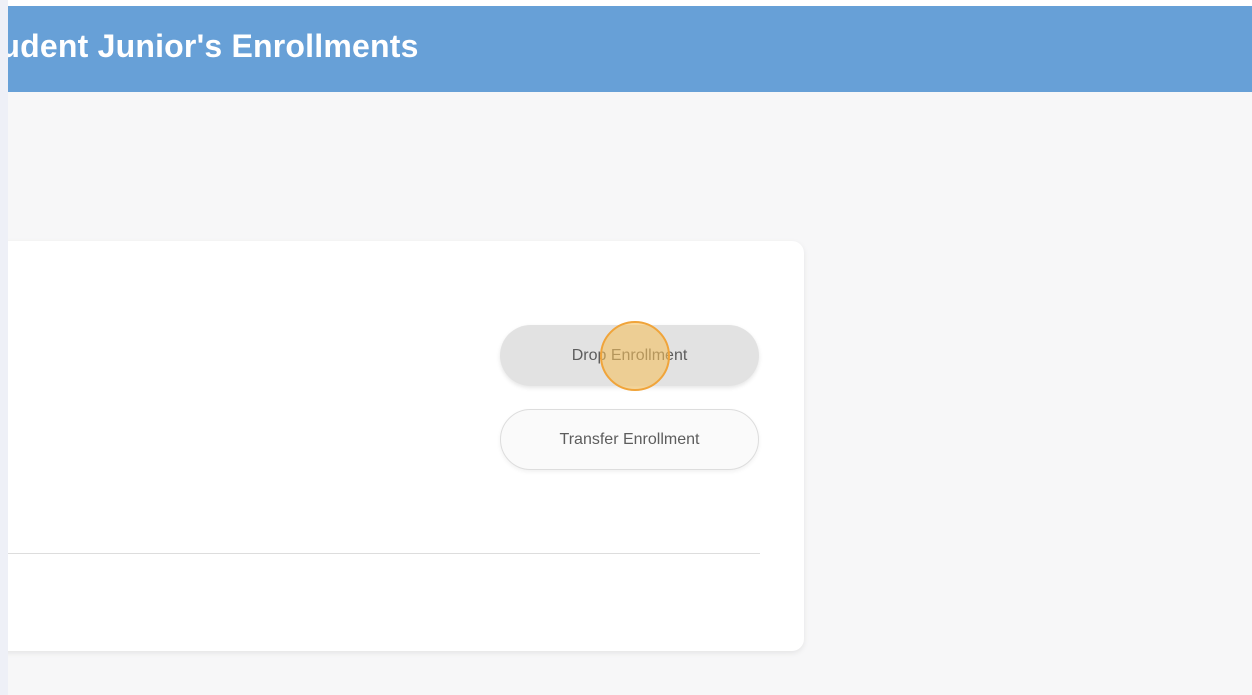 Image resolution: width=1252 pixels, height=695 pixels. Describe the element at coordinates (629, 355) in the screenshot. I see `drop-enrollment-button: Drop Enrollment` at that location.